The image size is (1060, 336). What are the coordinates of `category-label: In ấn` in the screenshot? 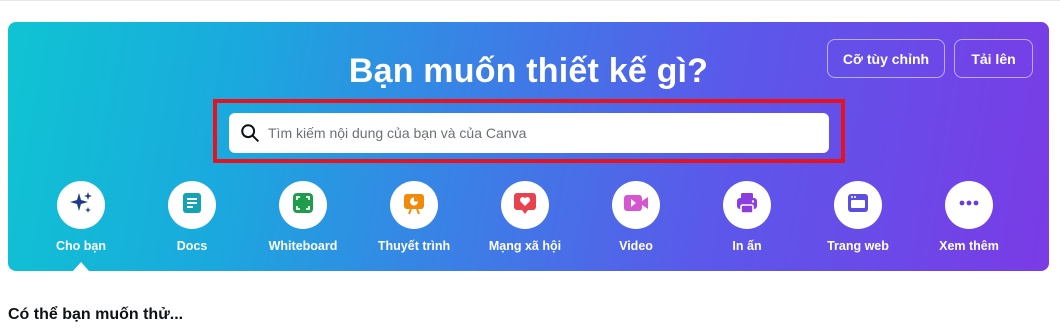 It's located at (747, 246).